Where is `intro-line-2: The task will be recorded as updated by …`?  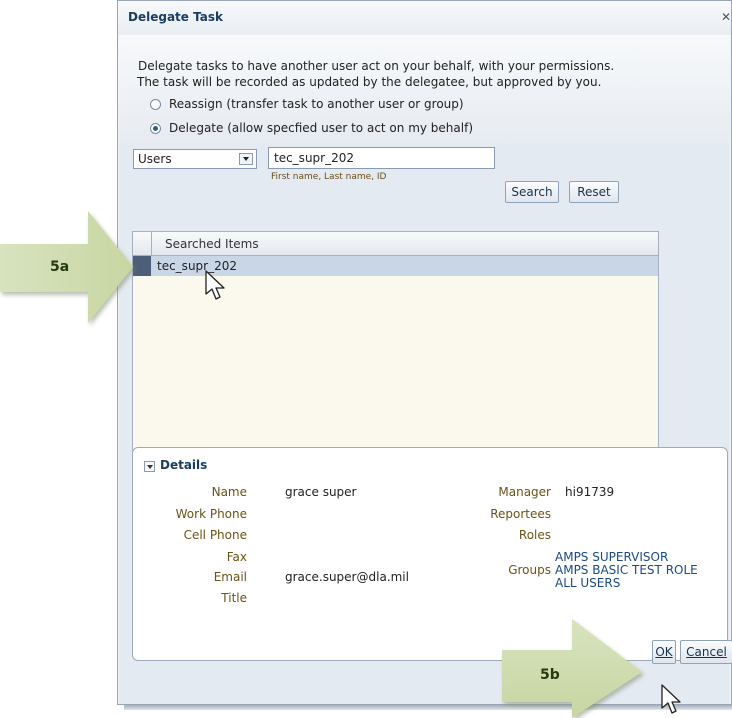
intro-line-2: The task will be recorded as updated by … is located at coordinates (369, 82).